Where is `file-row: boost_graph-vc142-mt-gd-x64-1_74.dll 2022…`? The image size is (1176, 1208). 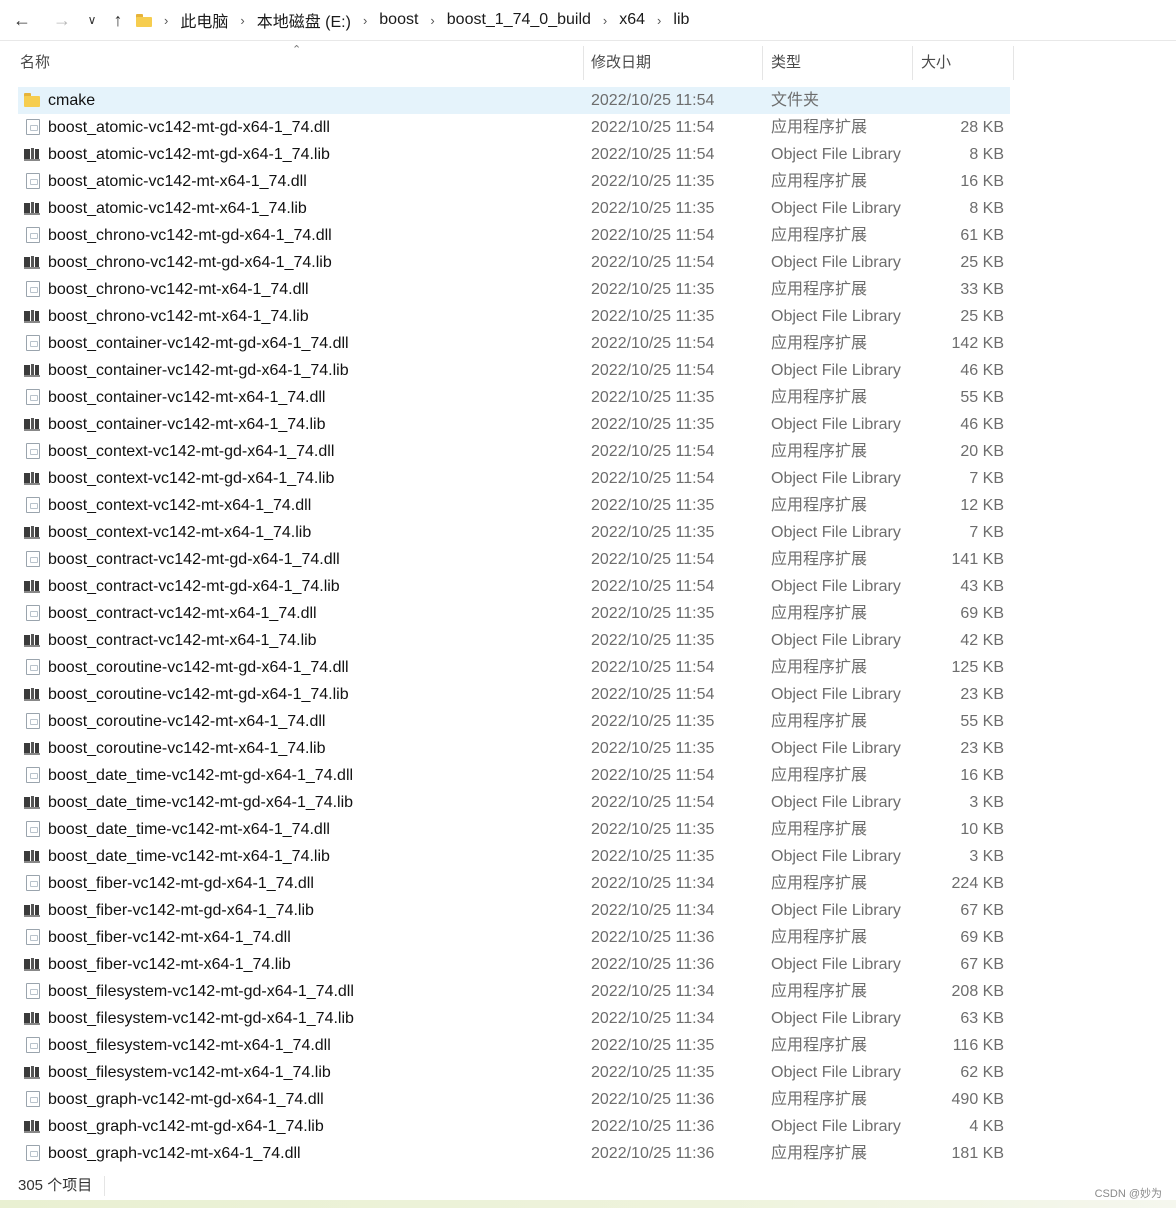 file-row: boost_graph-vc142-mt-gd-x64-1_74.dll 2022… is located at coordinates (514, 1099).